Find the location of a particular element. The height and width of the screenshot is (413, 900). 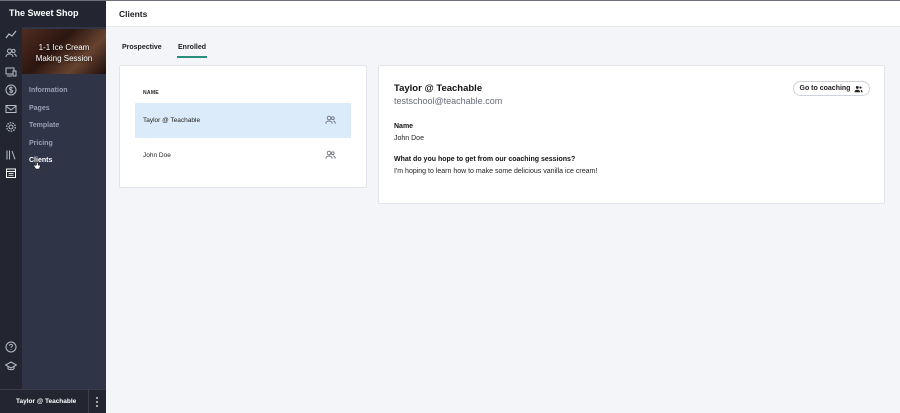

mouse-pointer-icon is located at coordinates (37, 165).